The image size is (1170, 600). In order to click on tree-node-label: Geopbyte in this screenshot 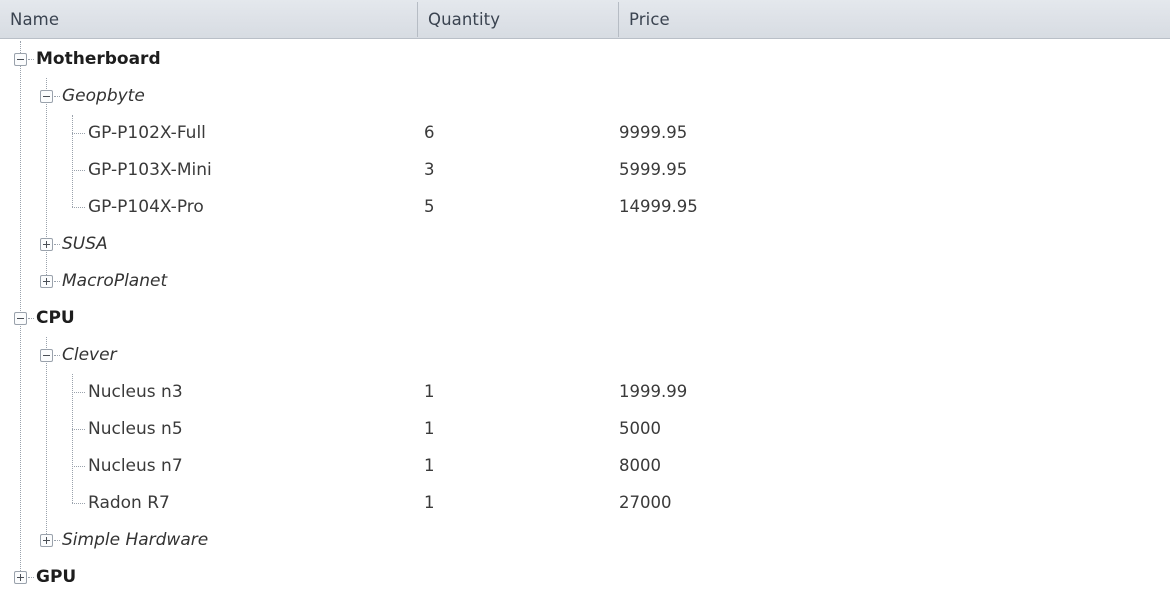, I will do `click(103, 96)`.